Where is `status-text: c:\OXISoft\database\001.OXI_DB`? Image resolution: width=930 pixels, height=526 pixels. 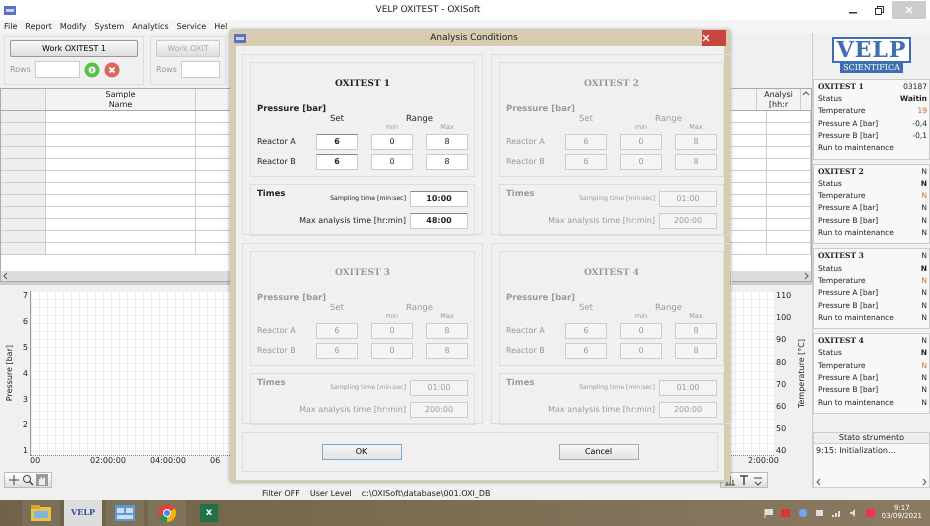
status-text: c:\OXISoft\database\001.OXI_DB is located at coordinates (426, 494).